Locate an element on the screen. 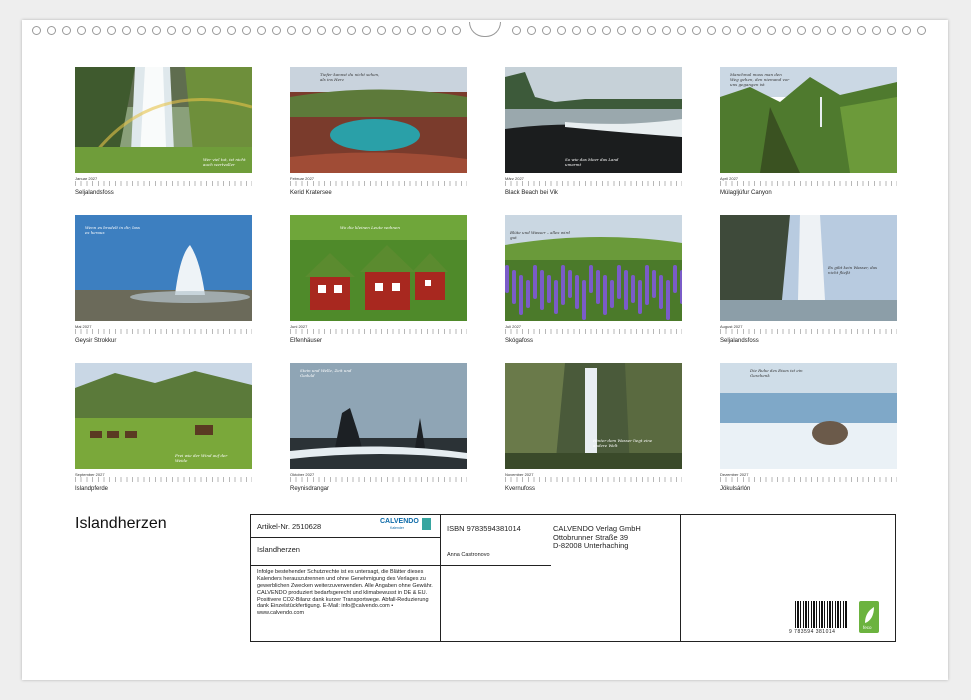 The width and height of the screenshot is (971, 700). publisher-name: CALVENDO Verlag GmbH is located at coordinates (597, 528).